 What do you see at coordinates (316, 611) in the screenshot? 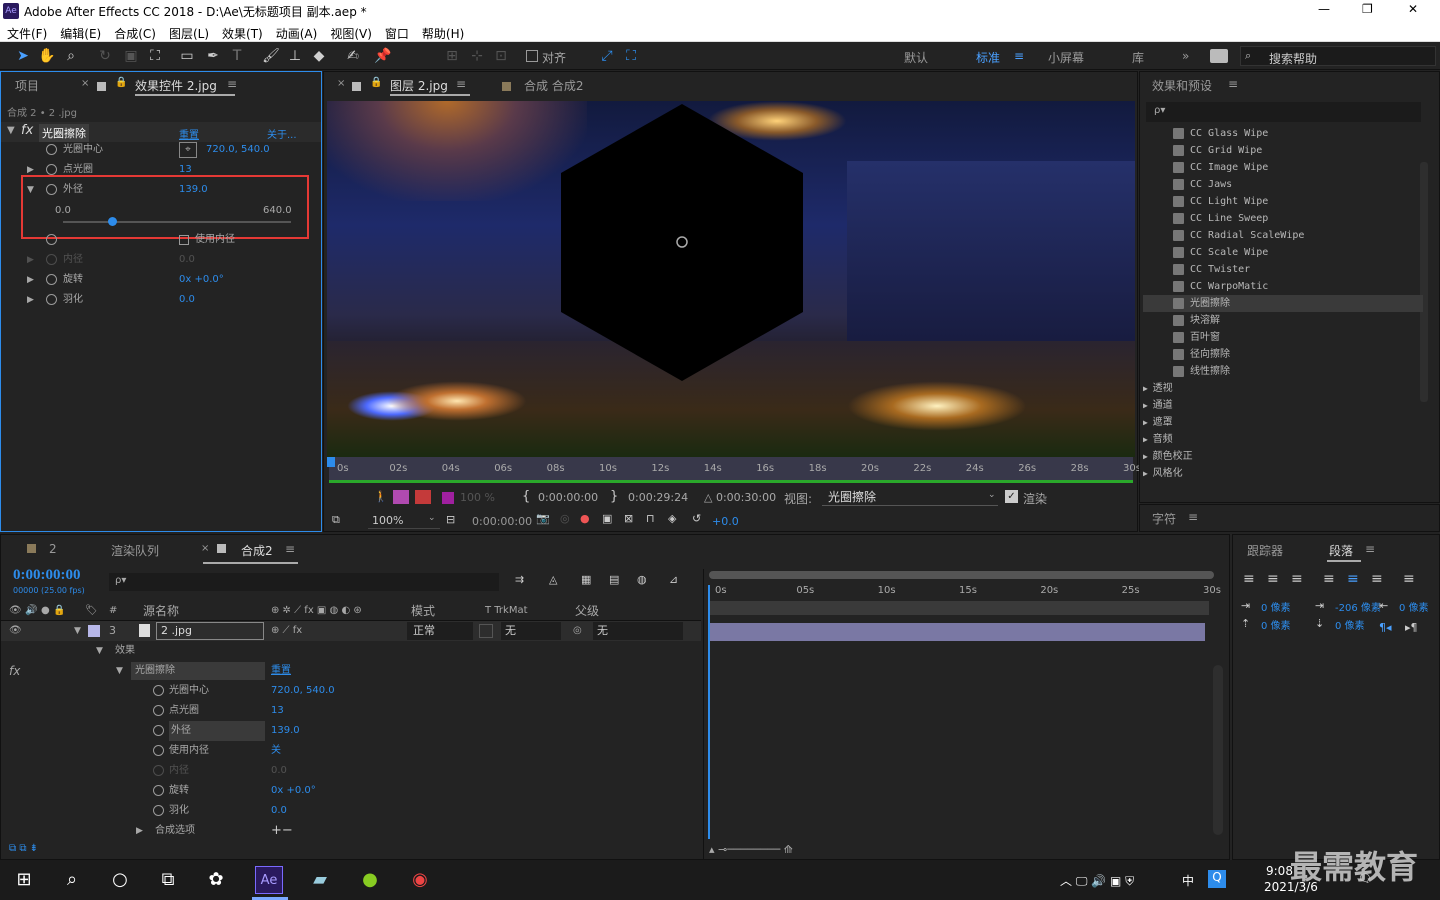
I see `switches-icon: ⊕ ✲ ⟋ fx ▣ ◍ ◐ ⊛` at bounding box center [316, 611].